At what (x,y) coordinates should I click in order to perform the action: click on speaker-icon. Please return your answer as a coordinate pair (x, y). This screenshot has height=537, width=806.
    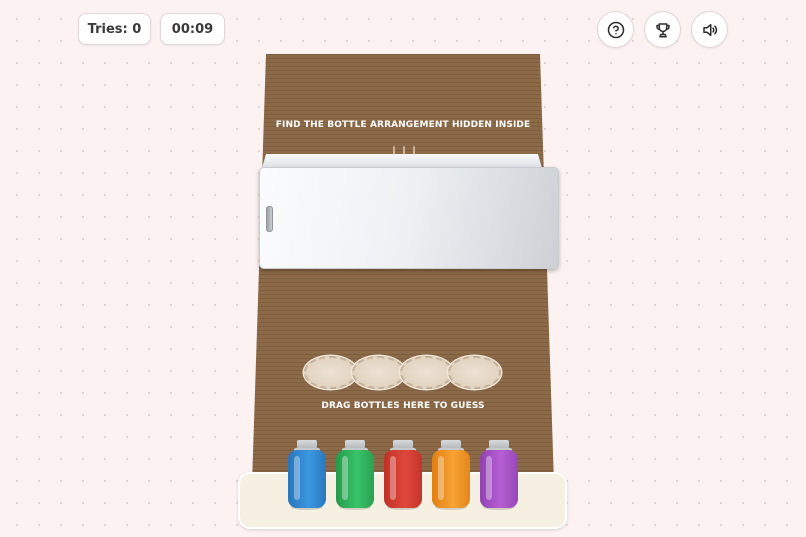
    Looking at the image, I should click on (709, 29).